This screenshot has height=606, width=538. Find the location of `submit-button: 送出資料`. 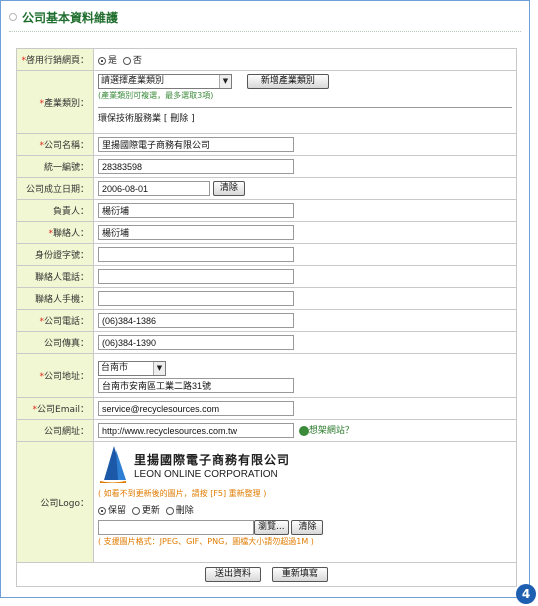

submit-button: 送出資料 is located at coordinates (233, 574).